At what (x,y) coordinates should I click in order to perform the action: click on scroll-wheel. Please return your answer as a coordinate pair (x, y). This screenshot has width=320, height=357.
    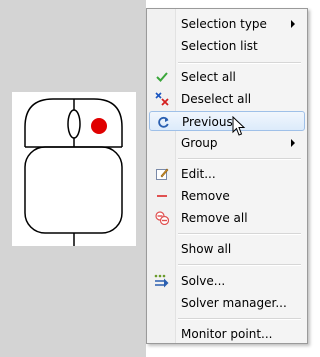
    Looking at the image, I should click on (74, 124).